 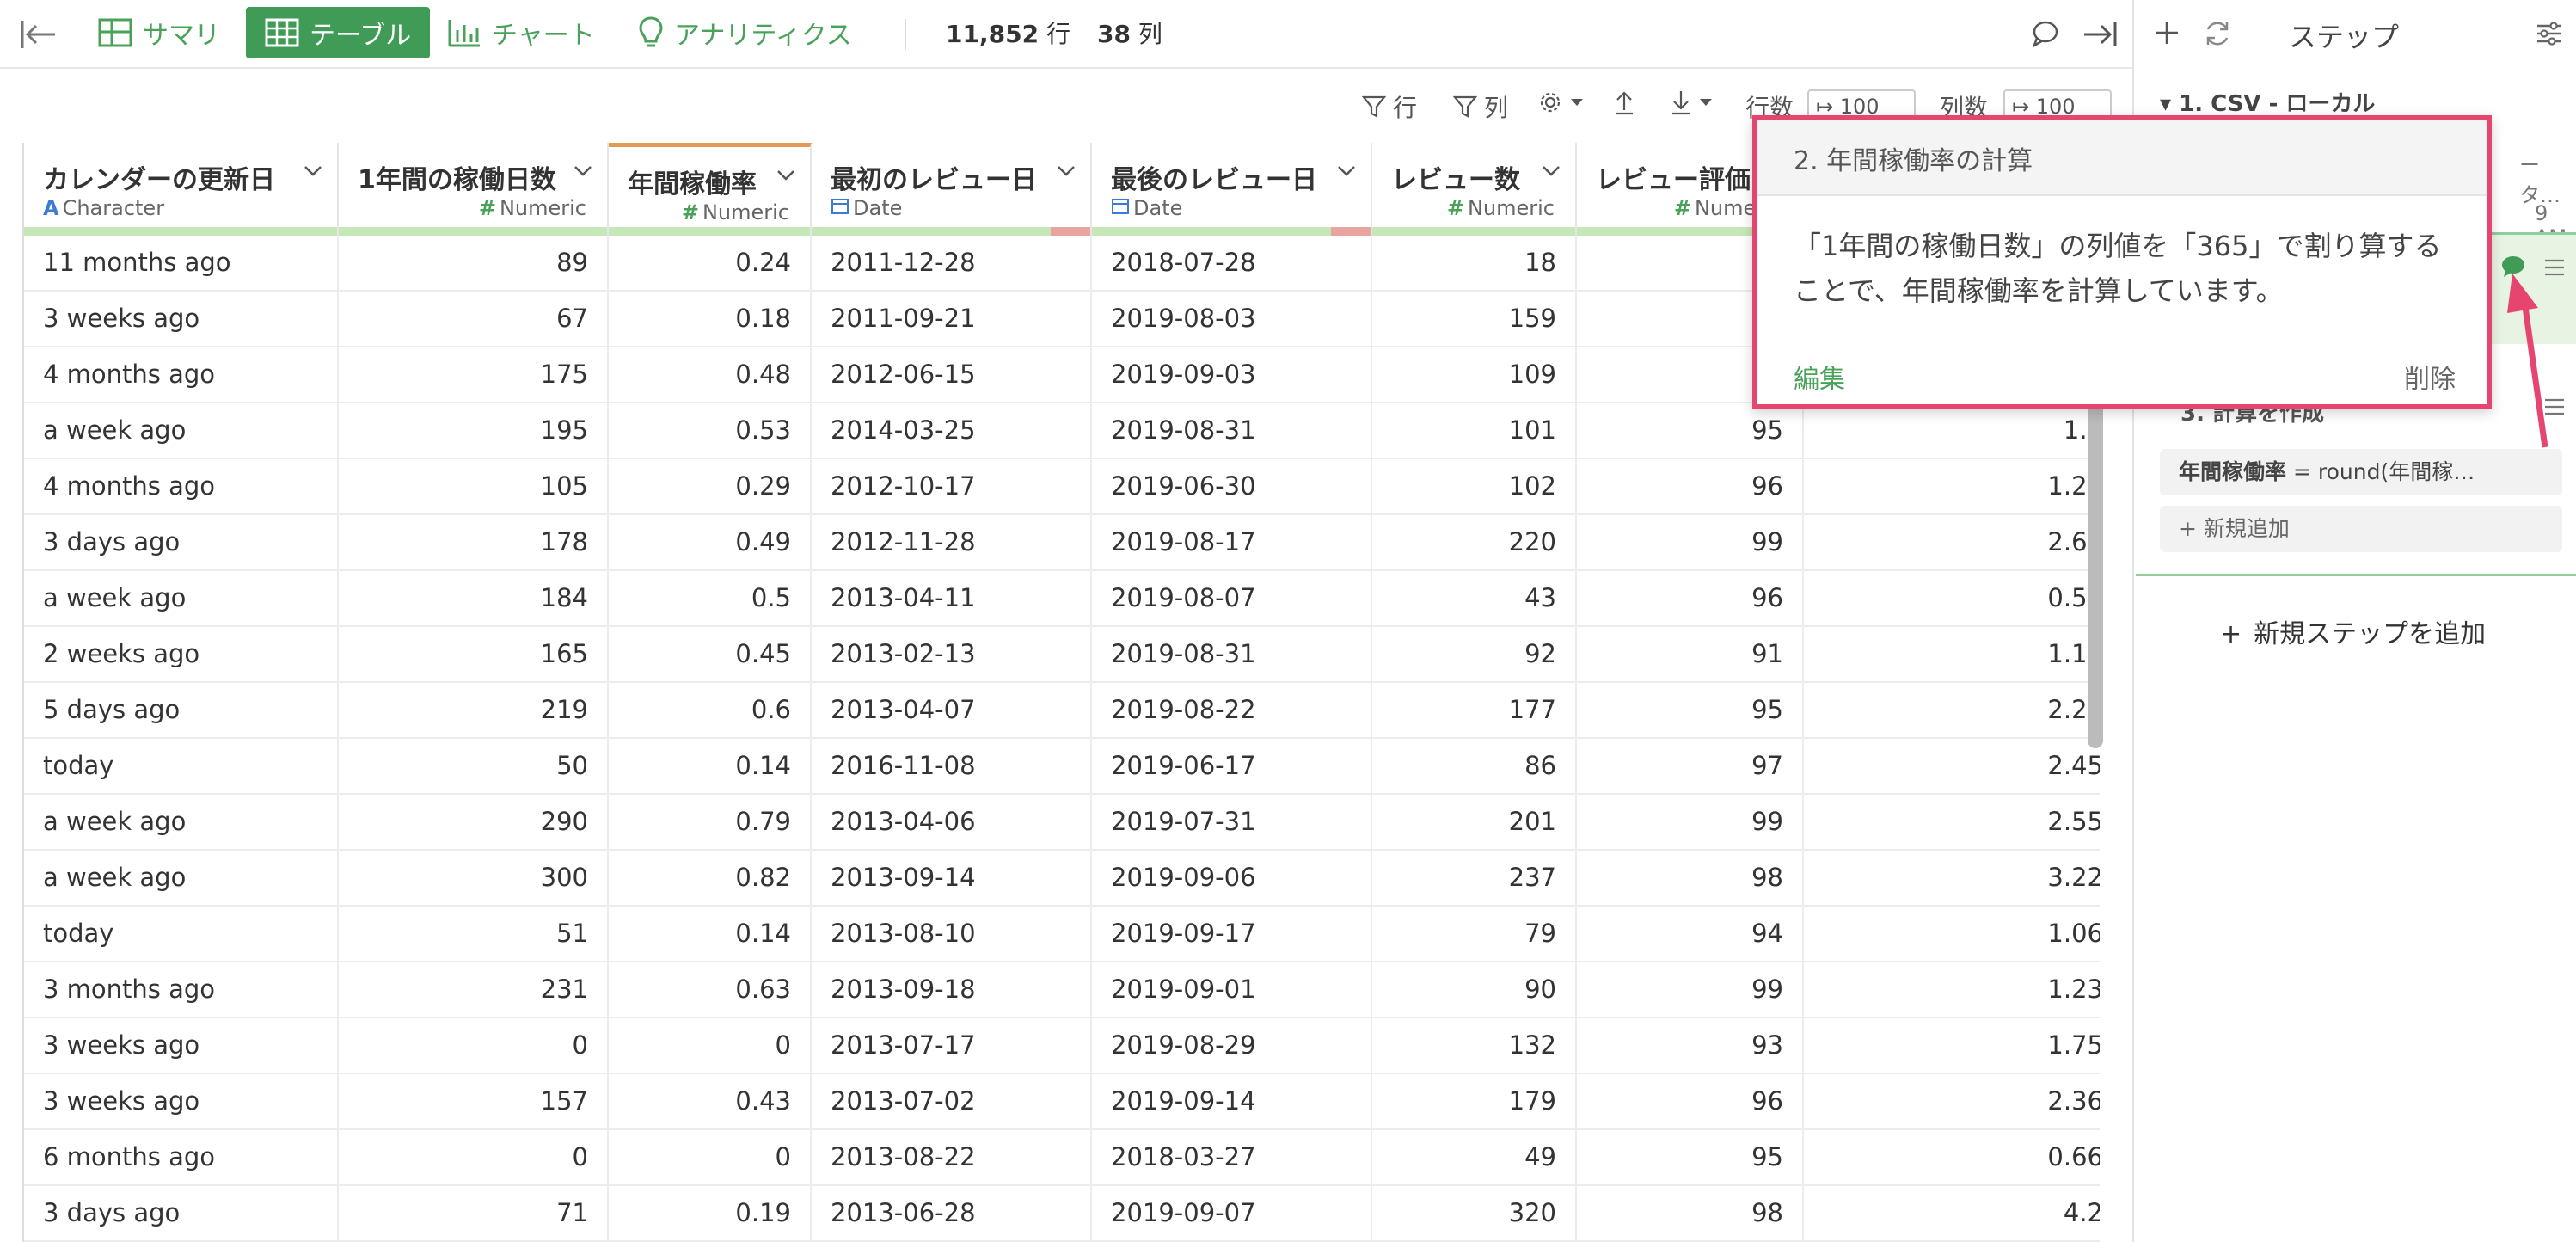 I want to click on table-cell: 1.75, so click(x=1952, y=1046).